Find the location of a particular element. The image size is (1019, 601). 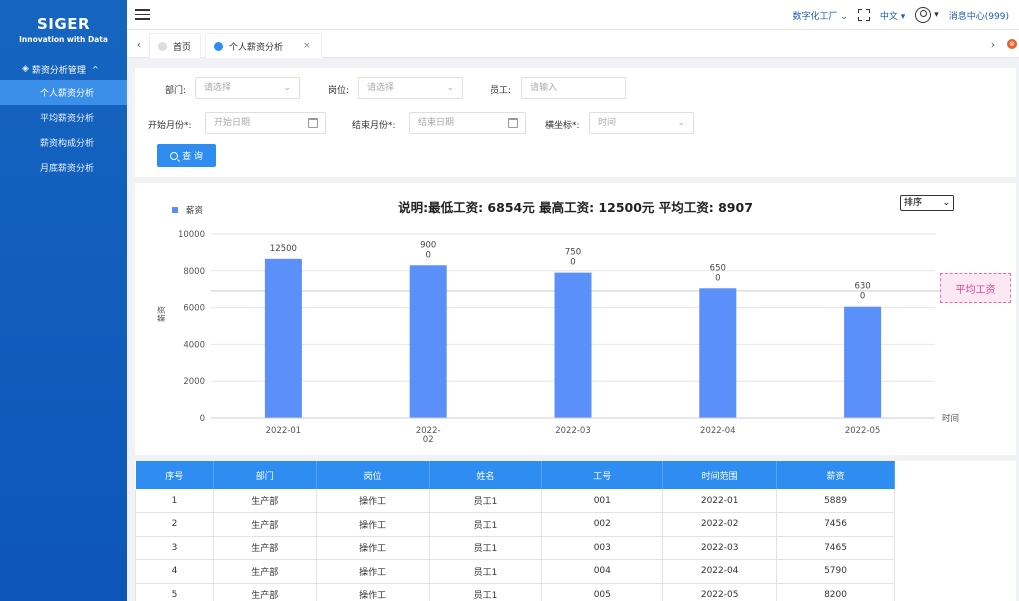

end-month-picker: 结束日期 is located at coordinates (467, 123).